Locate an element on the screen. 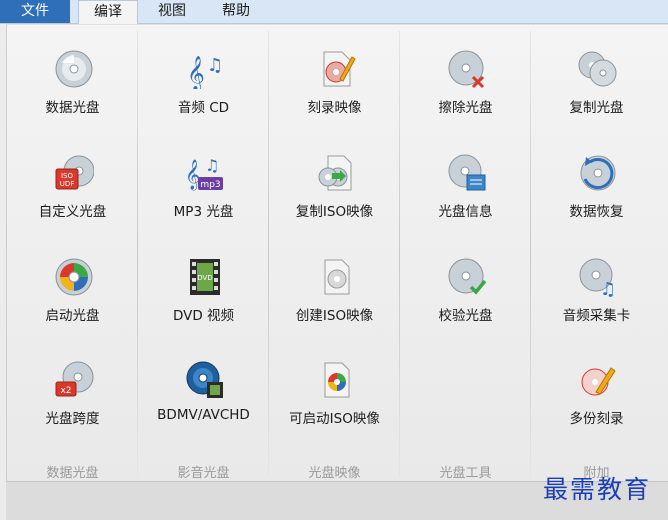 Image resolution: width=668 pixels, height=520 pixels. mp3-disc-button: 𝄞 ♫ mp3 MP3 光盘 is located at coordinates (203, 187).